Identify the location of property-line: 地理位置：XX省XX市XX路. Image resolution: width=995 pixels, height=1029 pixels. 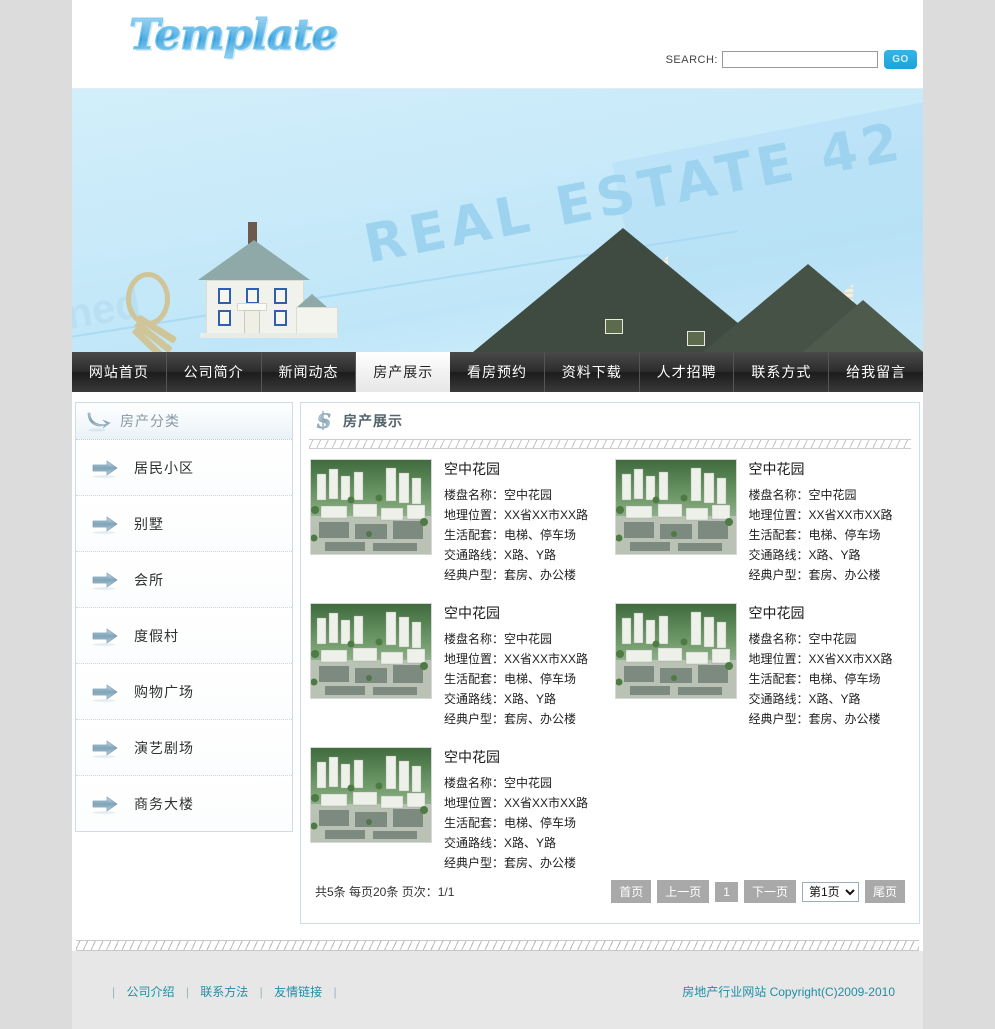
(516, 803).